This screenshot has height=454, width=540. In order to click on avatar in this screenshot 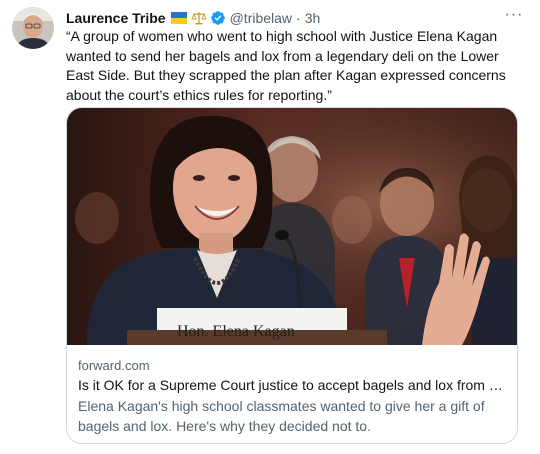, I will do `click(33, 28)`.